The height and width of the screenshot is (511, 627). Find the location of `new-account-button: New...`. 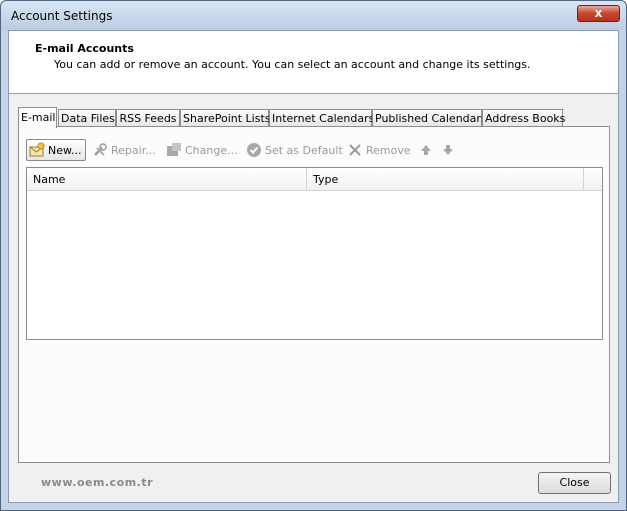

new-account-button: New... is located at coordinates (56, 150).